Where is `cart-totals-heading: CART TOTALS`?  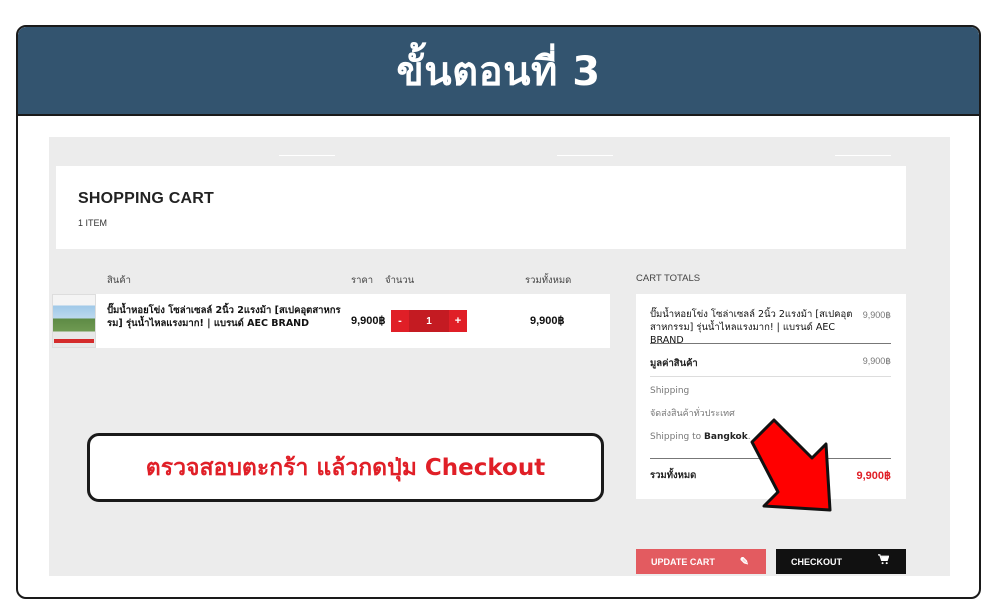 cart-totals-heading: CART TOTALS is located at coordinates (668, 278).